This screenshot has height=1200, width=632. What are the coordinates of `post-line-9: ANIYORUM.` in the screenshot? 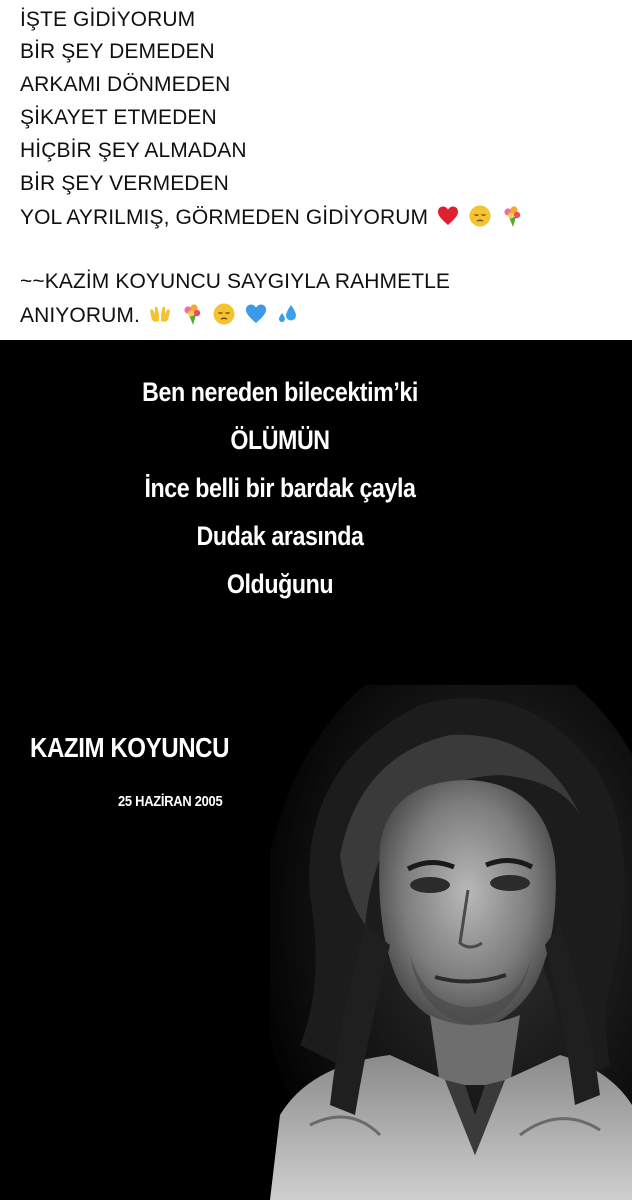 It's located at (160, 315).